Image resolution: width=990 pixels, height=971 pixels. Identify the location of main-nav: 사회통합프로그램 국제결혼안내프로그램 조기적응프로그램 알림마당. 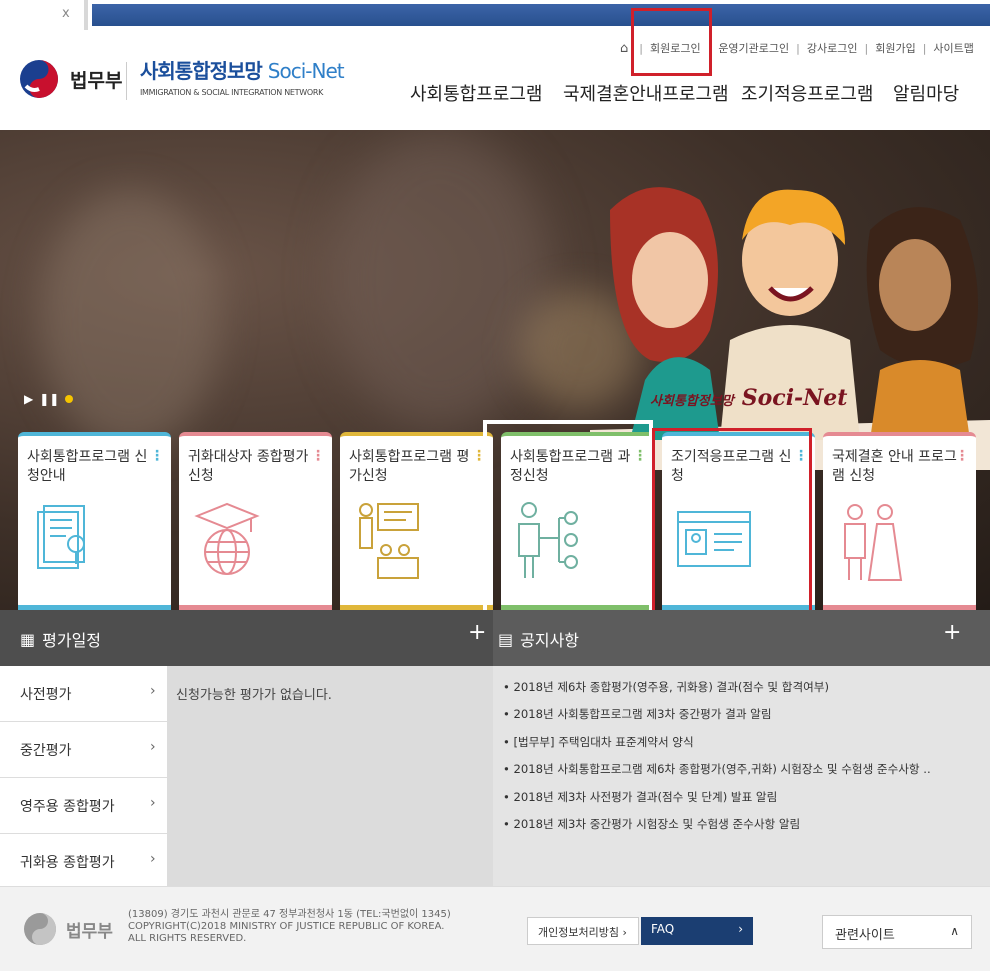
(495, 95).